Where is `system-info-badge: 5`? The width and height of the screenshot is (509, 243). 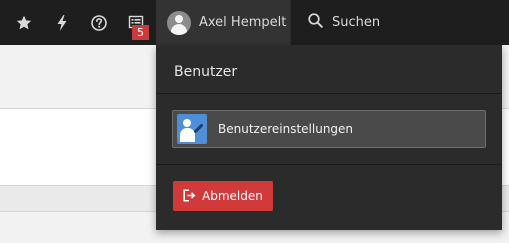
system-info-badge: 5 is located at coordinates (140, 32).